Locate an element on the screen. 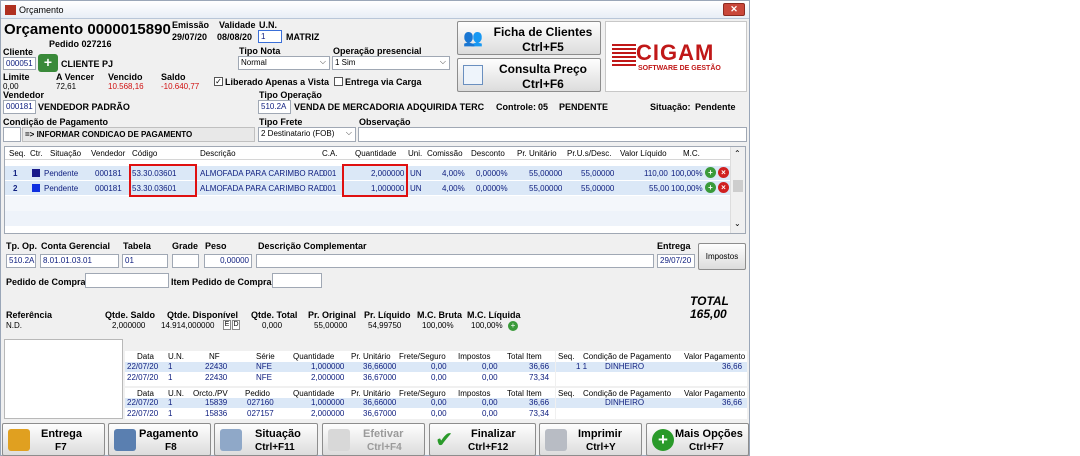 This screenshot has height=456, width=1080. cell: 027157 is located at coordinates (260, 413).